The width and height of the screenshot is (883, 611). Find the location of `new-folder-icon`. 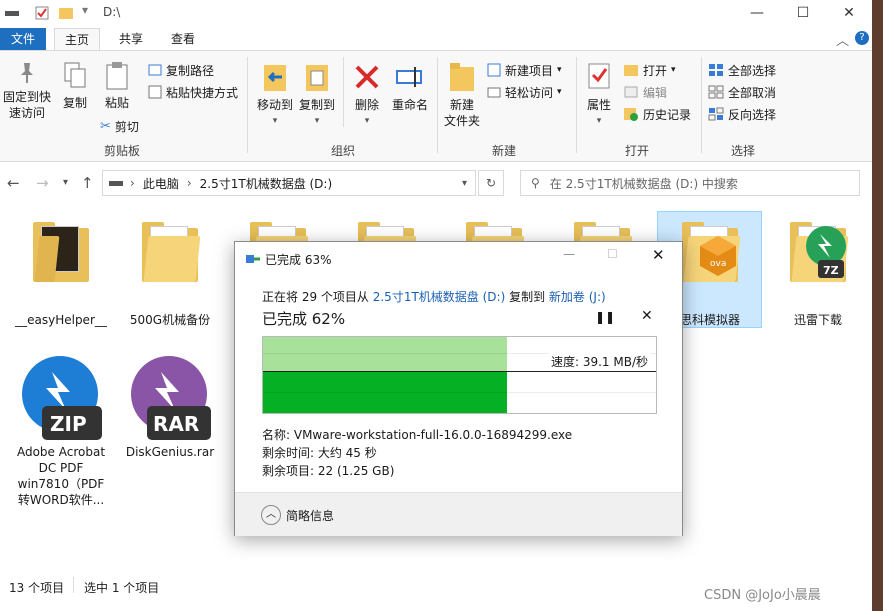

new-folder-icon is located at coordinates (66, 13).